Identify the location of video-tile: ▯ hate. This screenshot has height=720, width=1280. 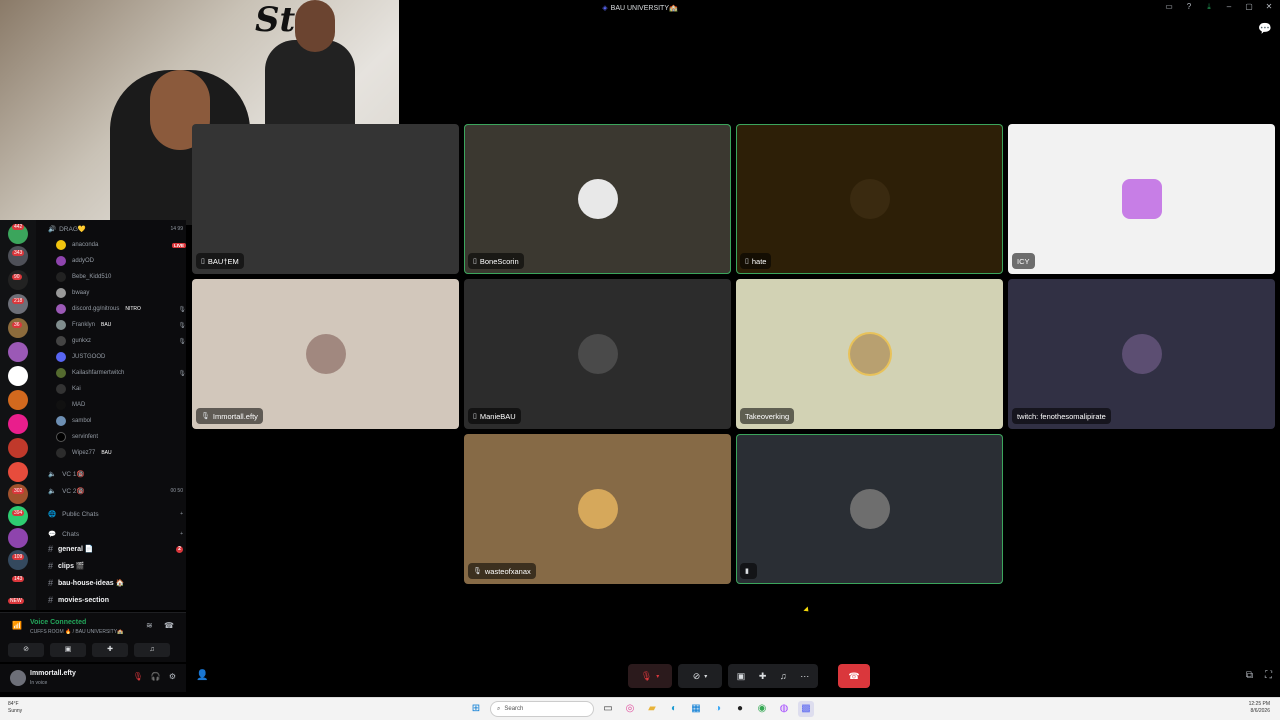
(869, 199).